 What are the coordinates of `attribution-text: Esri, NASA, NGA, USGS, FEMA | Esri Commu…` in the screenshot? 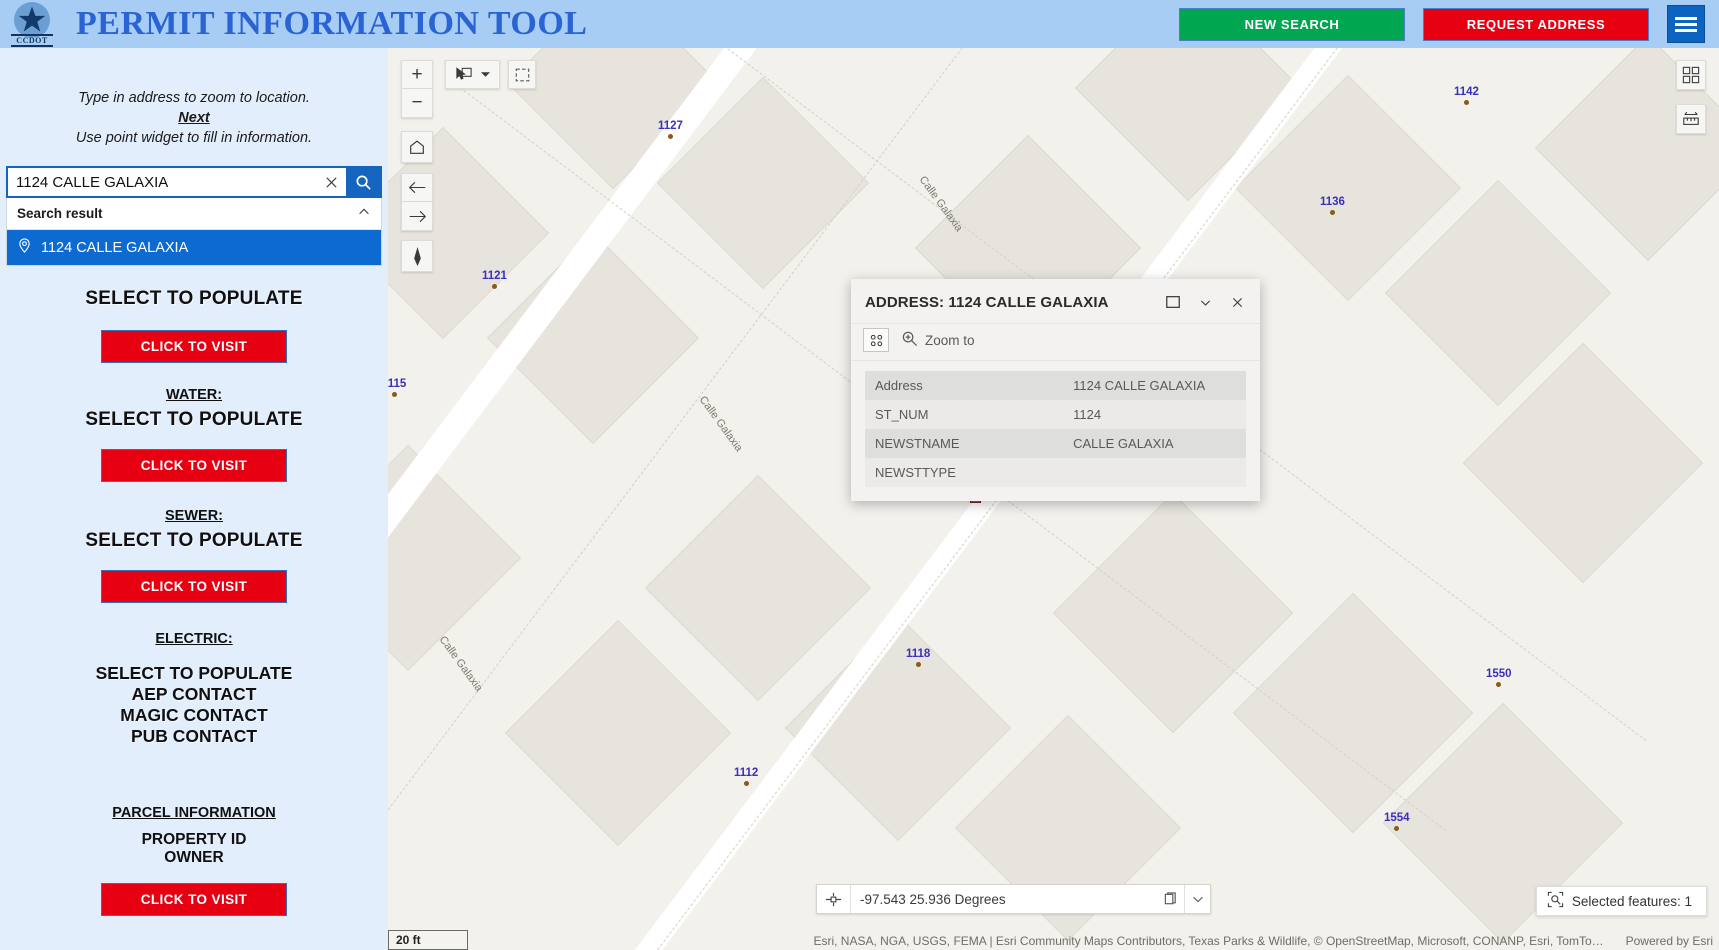 It's located at (1208, 941).